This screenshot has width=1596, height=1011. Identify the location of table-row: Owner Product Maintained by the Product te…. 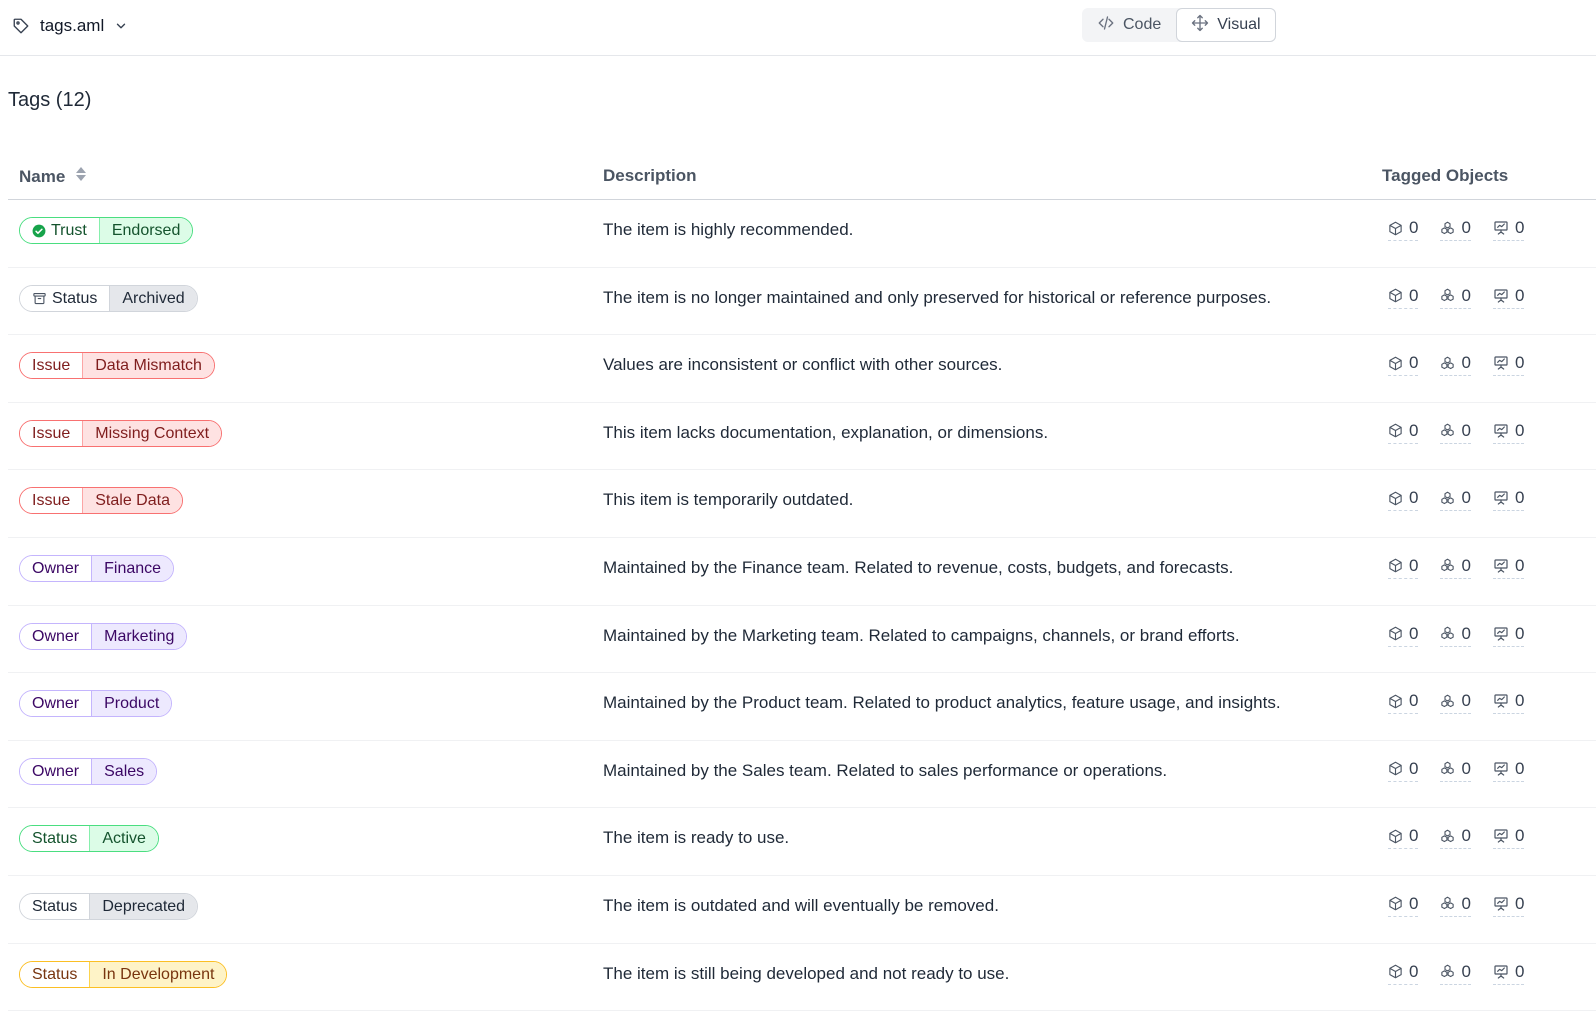
(802, 707).